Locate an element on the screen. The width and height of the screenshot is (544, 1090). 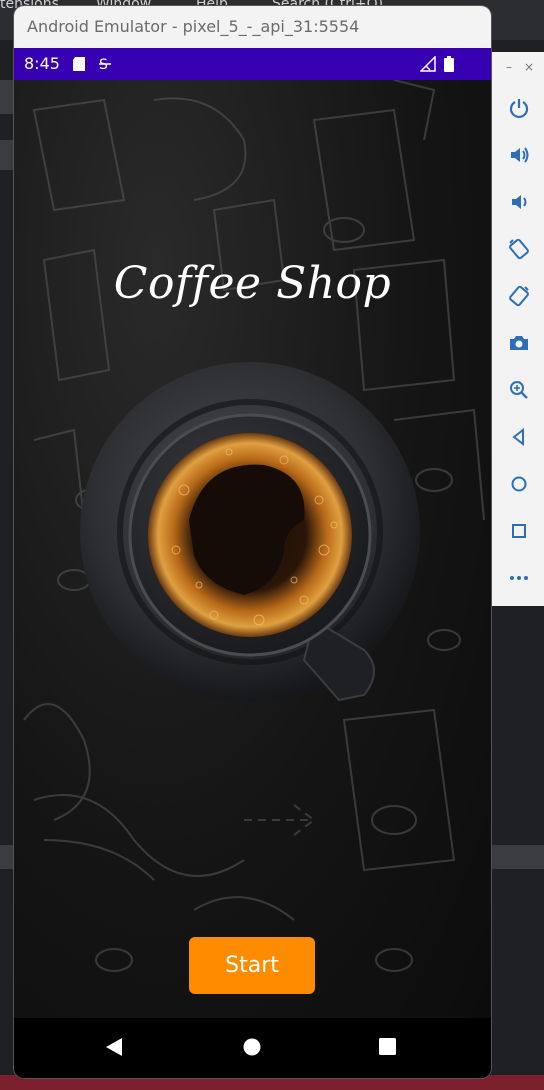
emulator-side-toolbar: – × is located at coordinates (517, 329).